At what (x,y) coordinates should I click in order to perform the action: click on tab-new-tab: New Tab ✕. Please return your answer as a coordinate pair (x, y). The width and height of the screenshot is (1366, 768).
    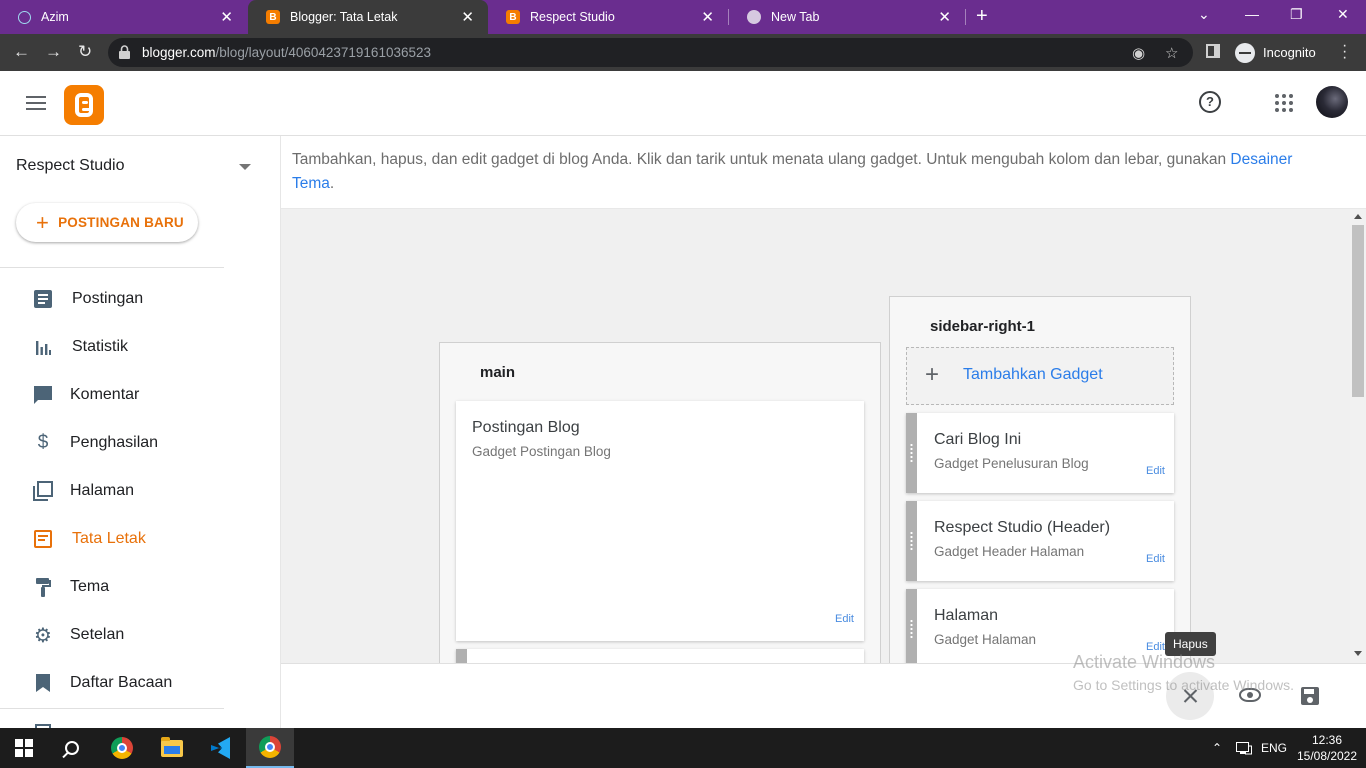
    Looking at the image, I should click on (847, 17).